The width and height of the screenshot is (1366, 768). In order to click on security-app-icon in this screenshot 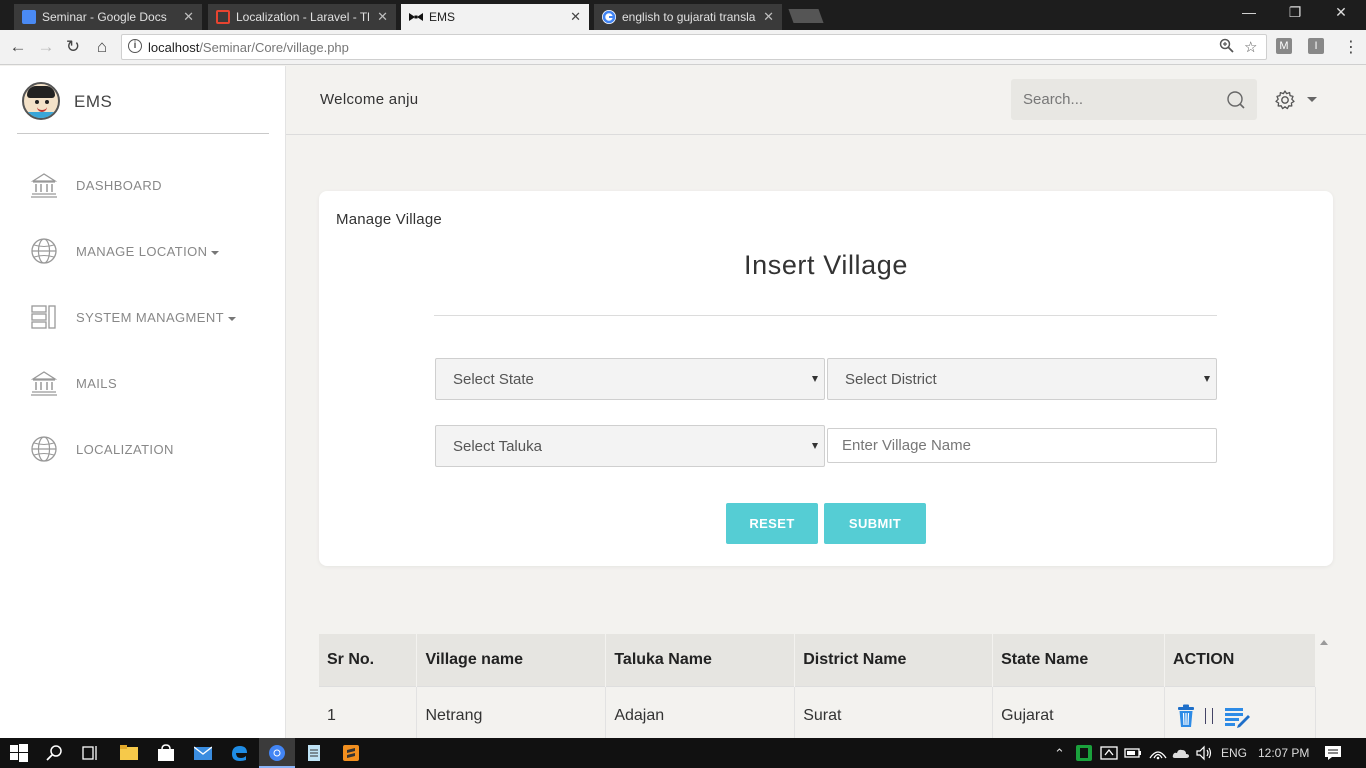, I will do `click(1084, 753)`.